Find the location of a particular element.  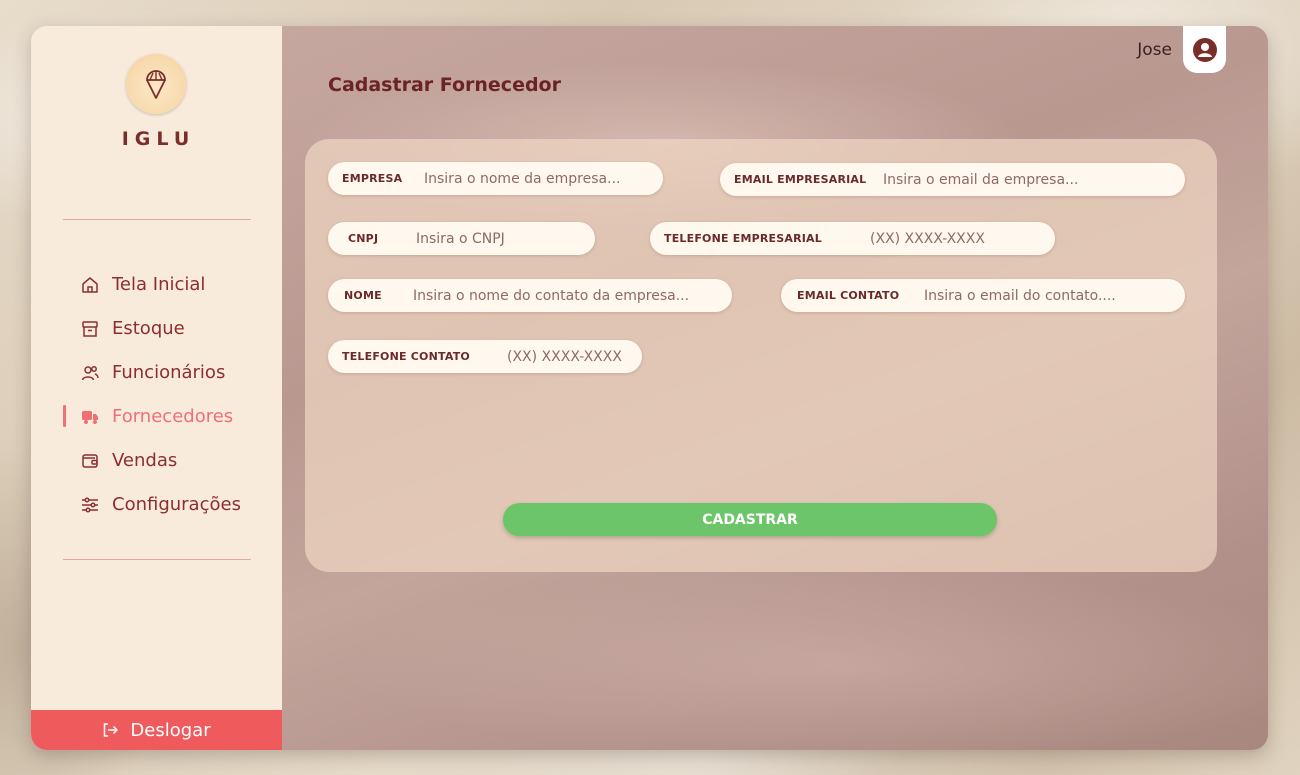

logout-button: Deslogar is located at coordinates (156, 730).